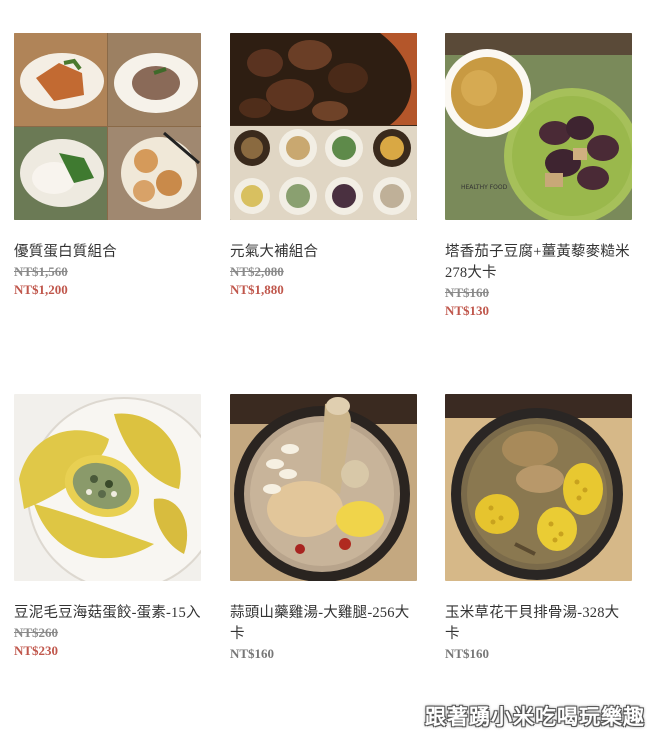 The width and height of the screenshot is (653, 737). I want to click on product-card: 蒜頭山藥雞湯-大雞腿-256大卡 NT$160, so click(323, 528).